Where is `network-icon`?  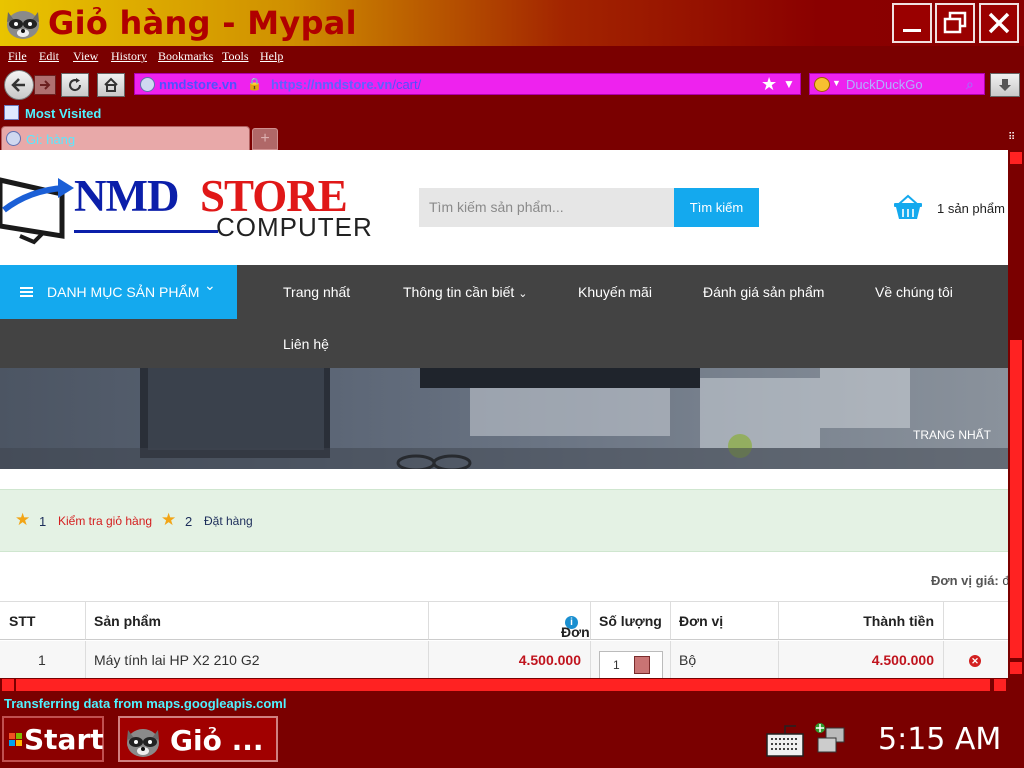
network-icon is located at coordinates (830, 740).